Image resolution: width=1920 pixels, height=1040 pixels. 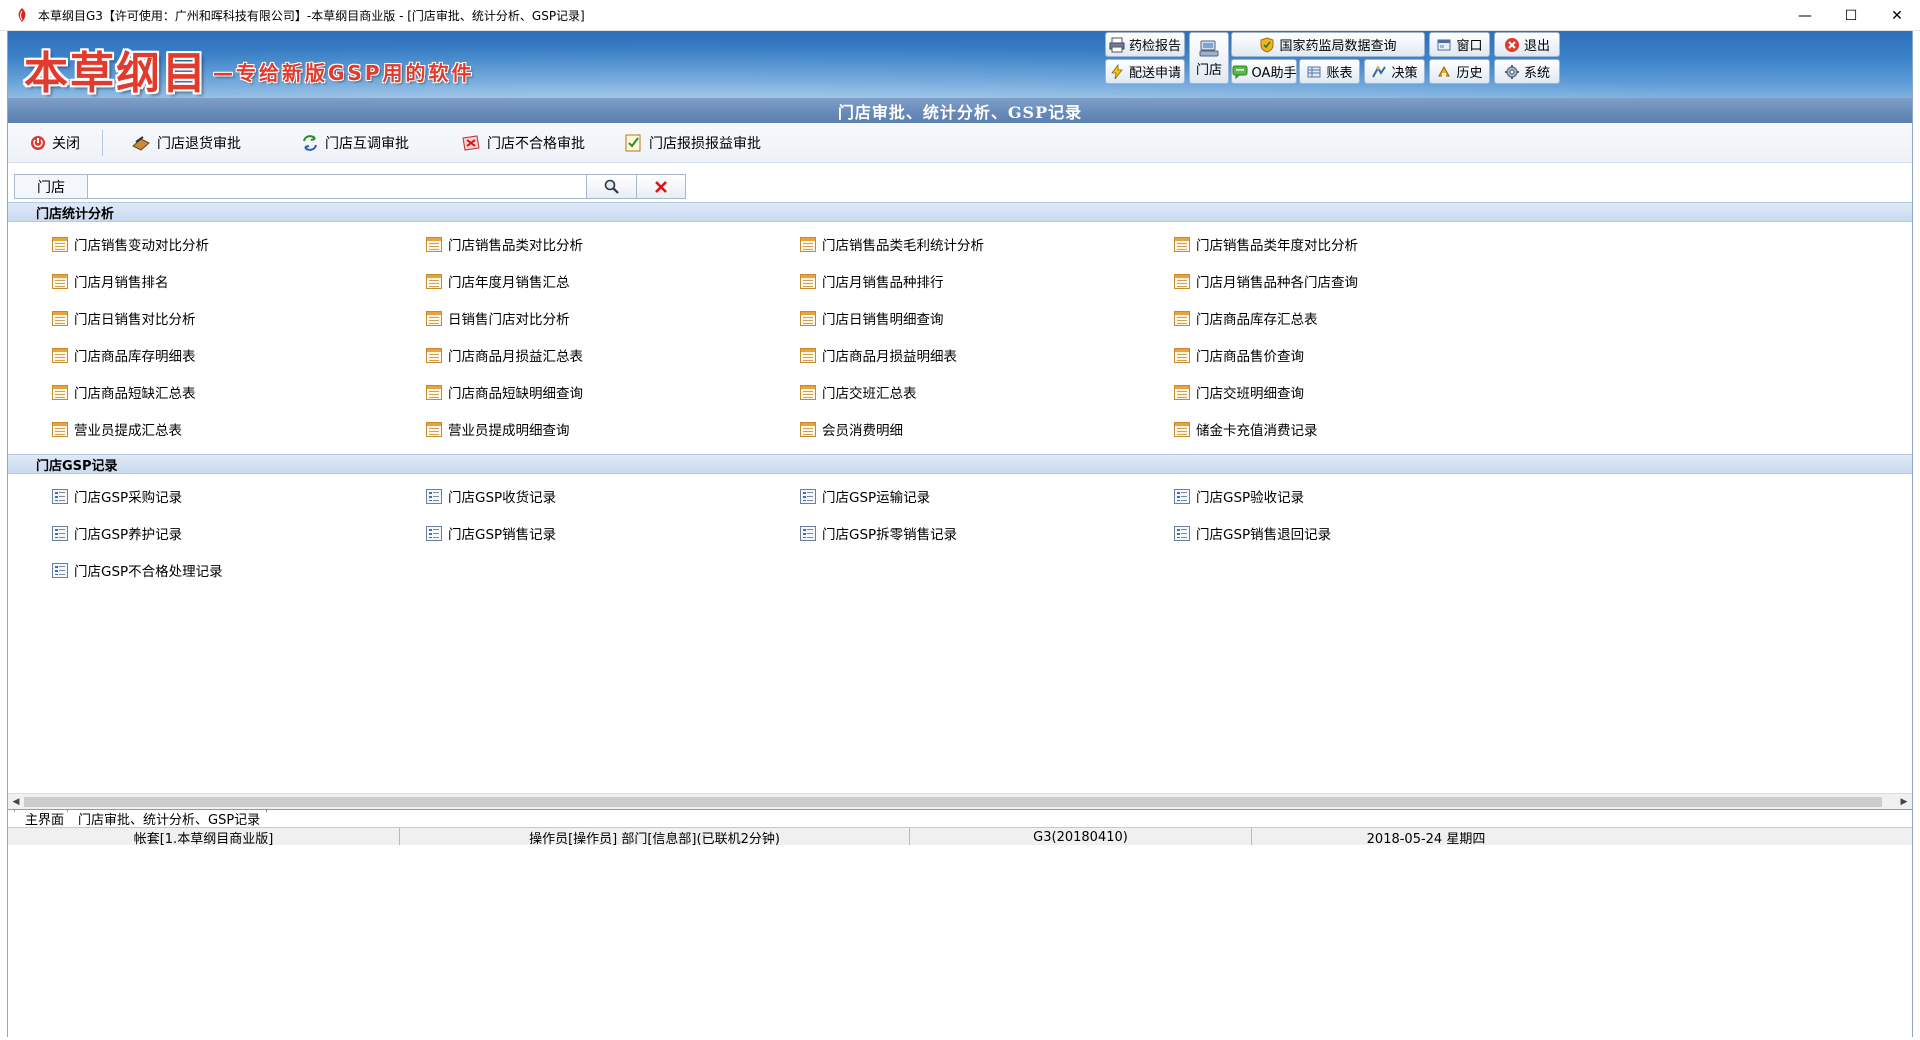 What do you see at coordinates (1851, 15) in the screenshot?
I see `maximize-button: ☐` at bounding box center [1851, 15].